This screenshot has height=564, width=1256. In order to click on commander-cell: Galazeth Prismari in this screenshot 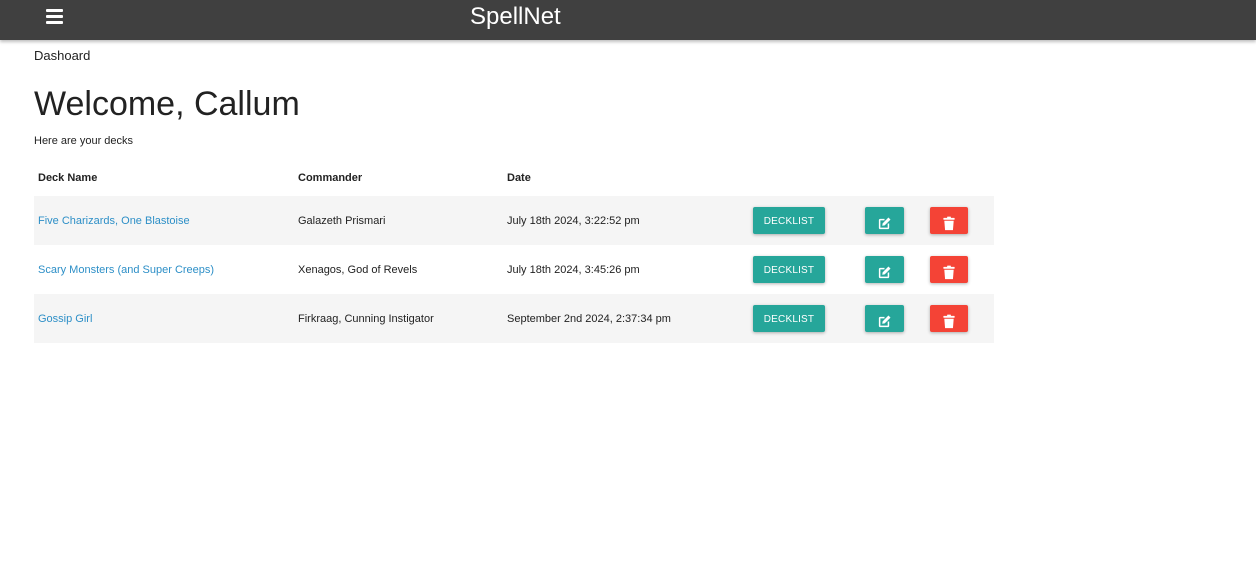, I will do `click(398, 220)`.